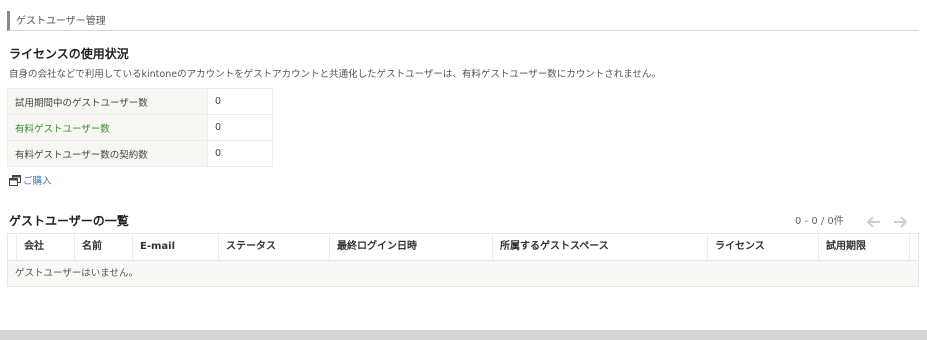 The height and width of the screenshot is (340, 927). What do you see at coordinates (37, 180) in the screenshot?
I see `purchase-link-label: ご購入` at bounding box center [37, 180].